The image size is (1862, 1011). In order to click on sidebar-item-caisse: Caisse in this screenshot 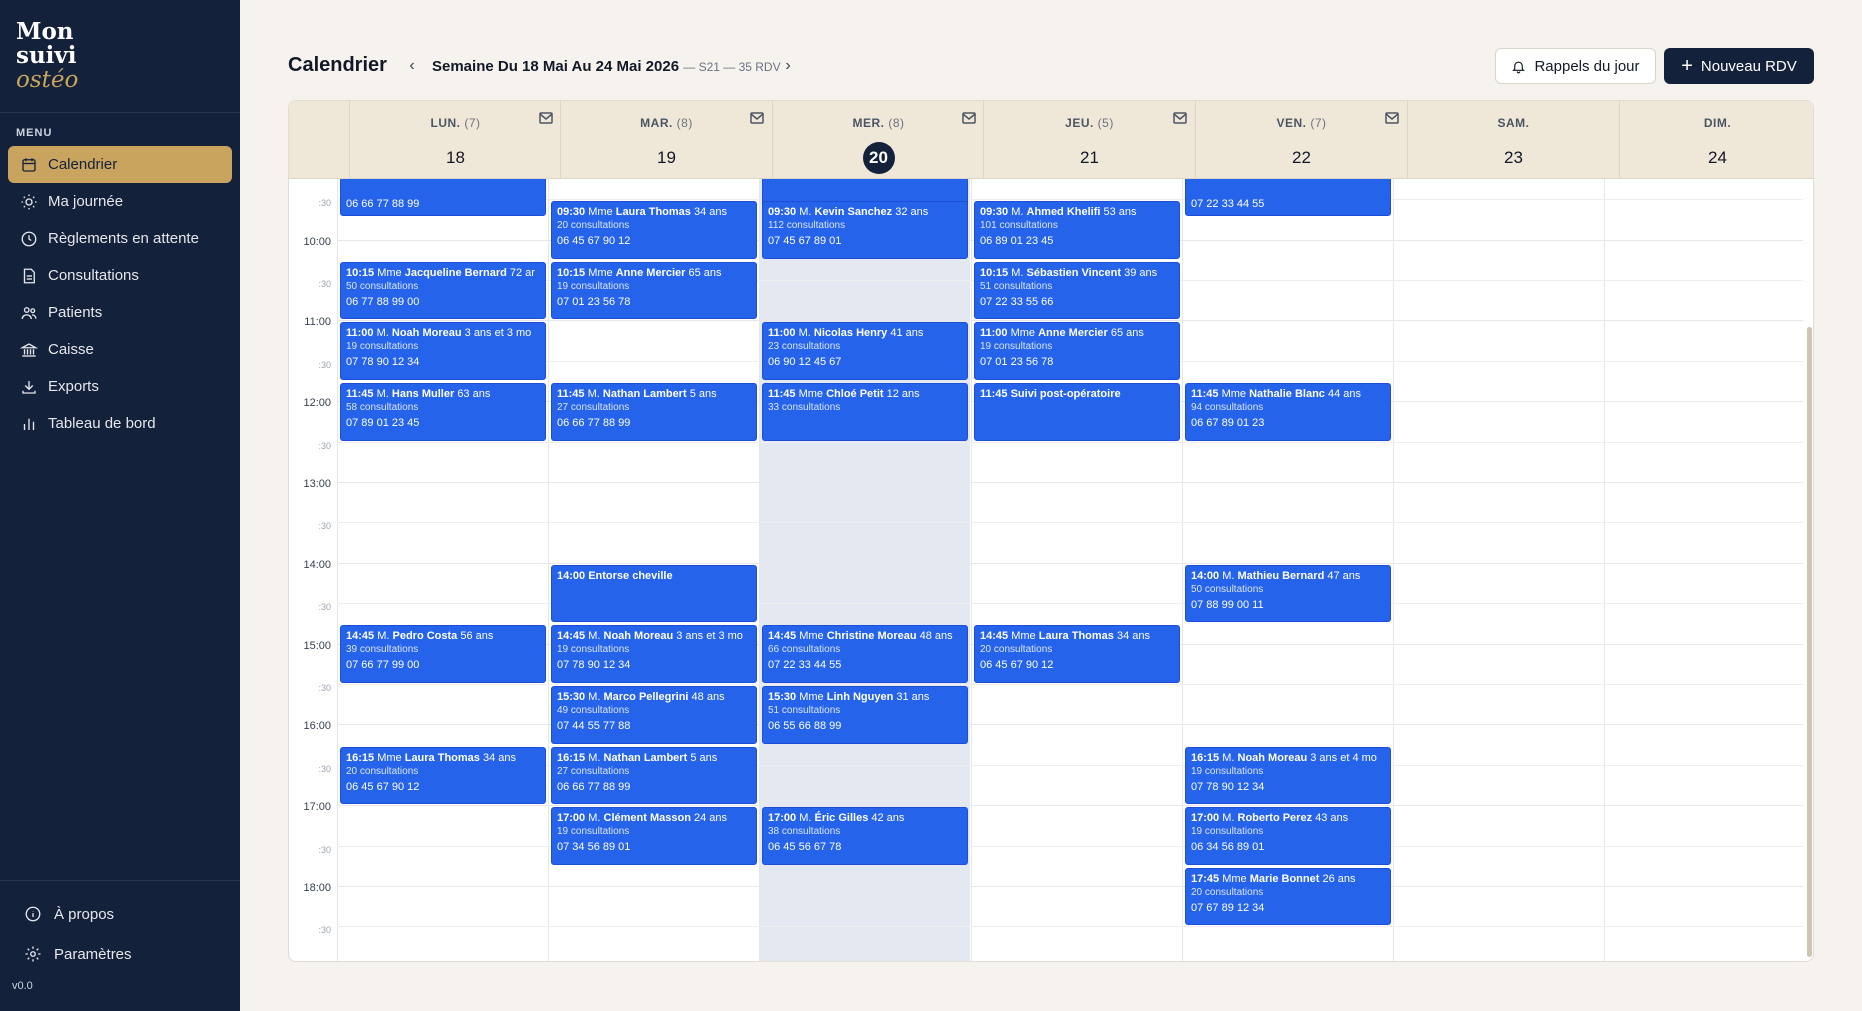, I will do `click(120, 349)`.